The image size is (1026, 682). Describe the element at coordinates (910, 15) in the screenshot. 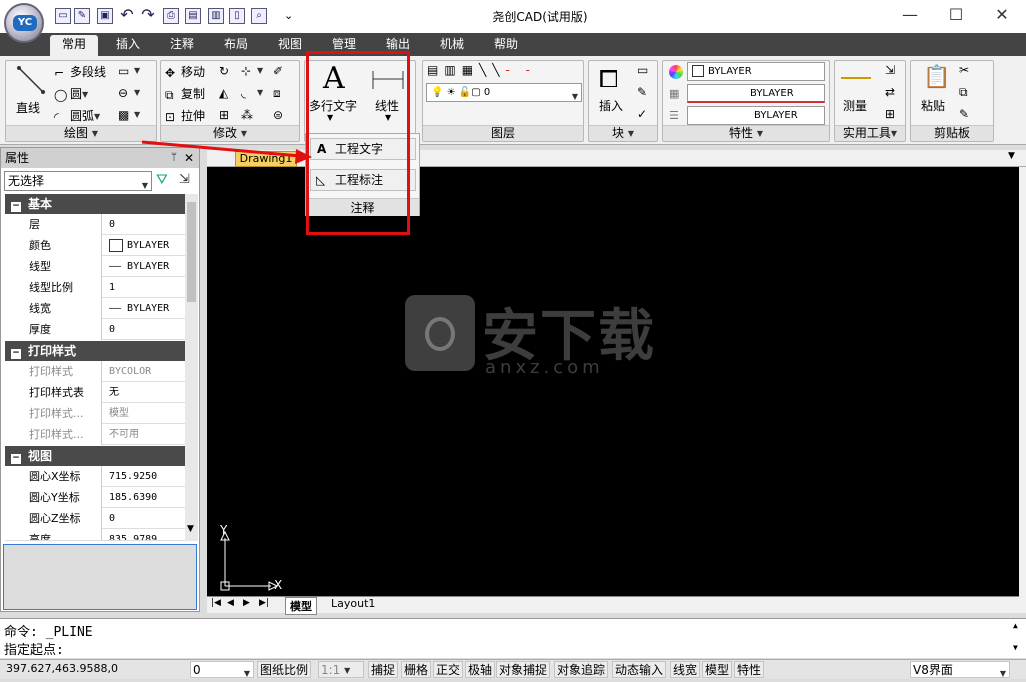

I see `minimize-button: —` at that location.